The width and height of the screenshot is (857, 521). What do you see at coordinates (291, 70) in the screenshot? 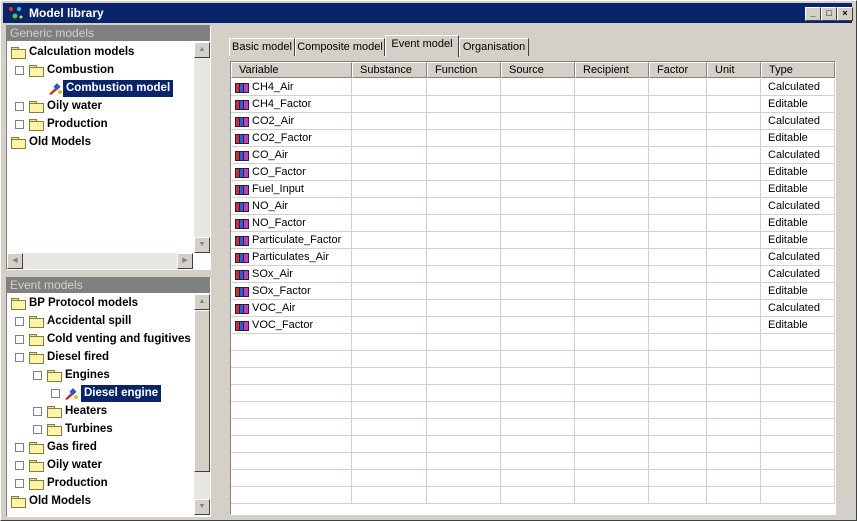
I see `column-header-variable: Variable` at bounding box center [291, 70].